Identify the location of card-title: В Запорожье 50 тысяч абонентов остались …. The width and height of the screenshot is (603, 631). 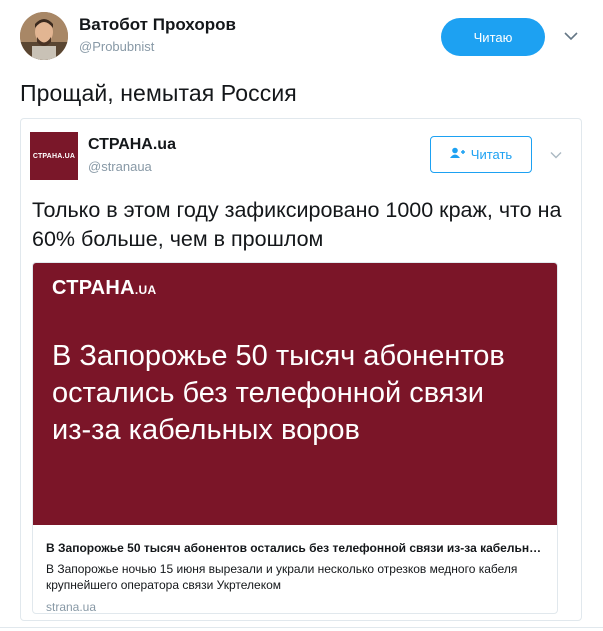
(298, 548).